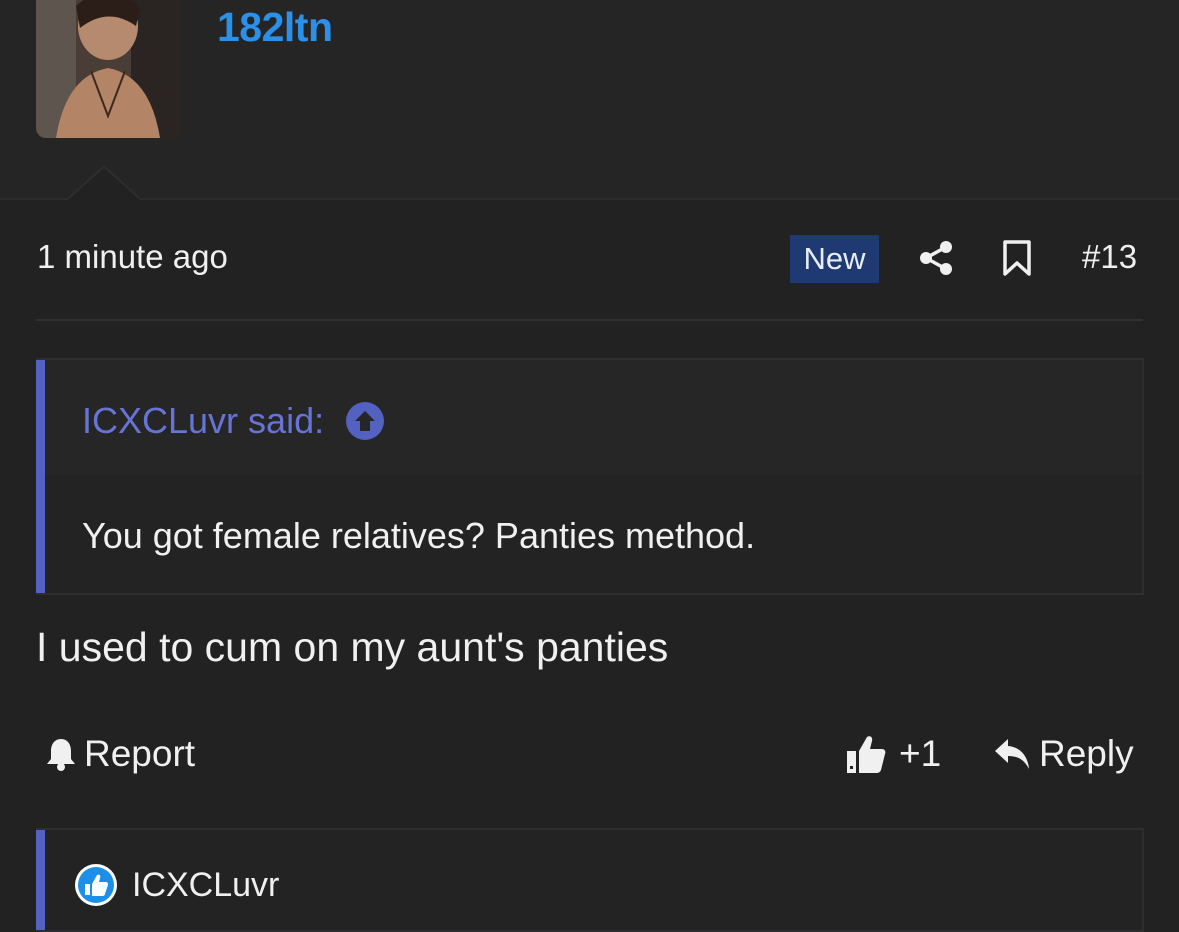  I want to click on post-number-link: #13, so click(1109, 257).